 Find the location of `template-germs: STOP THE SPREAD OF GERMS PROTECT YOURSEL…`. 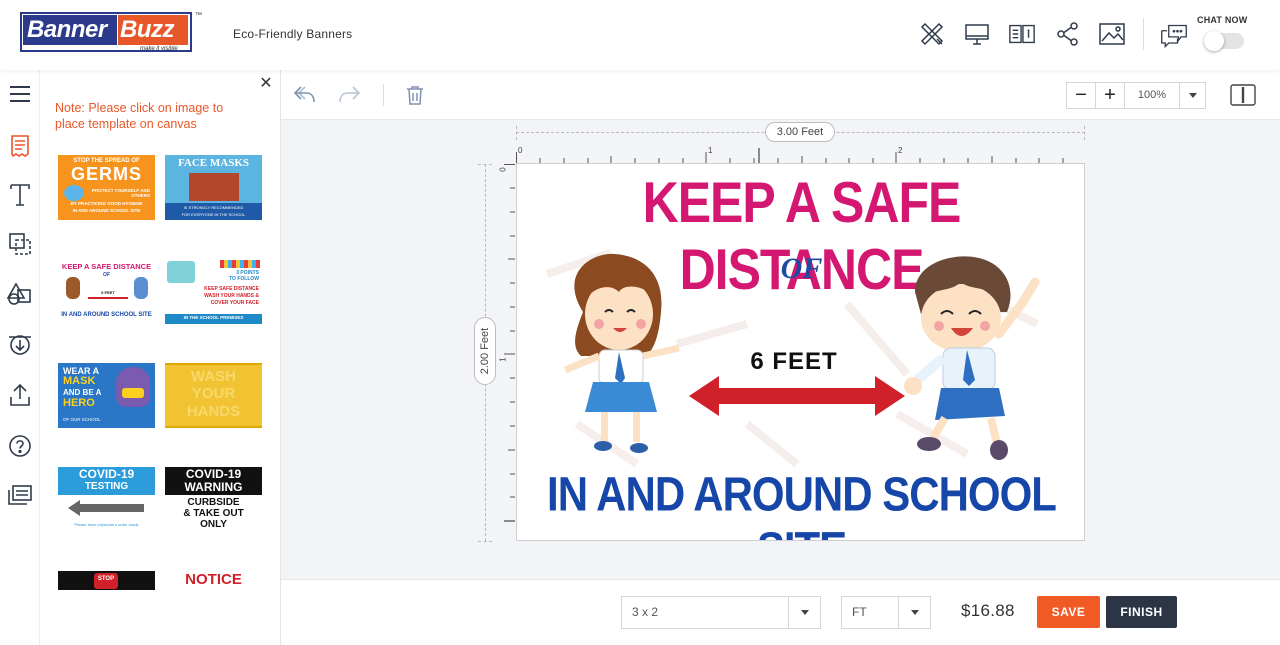

template-germs: STOP THE SPREAD OF GERMS PROTECT YOURSEL… is located at coordinates (106, 187).